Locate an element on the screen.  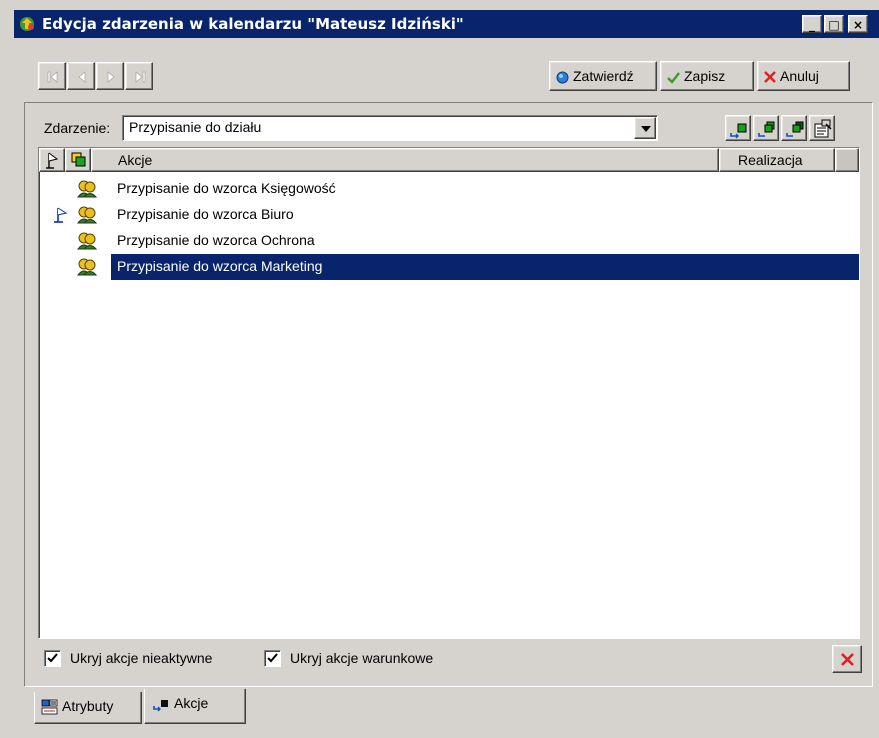
link-action-icon is located at coordinates (795, 129).